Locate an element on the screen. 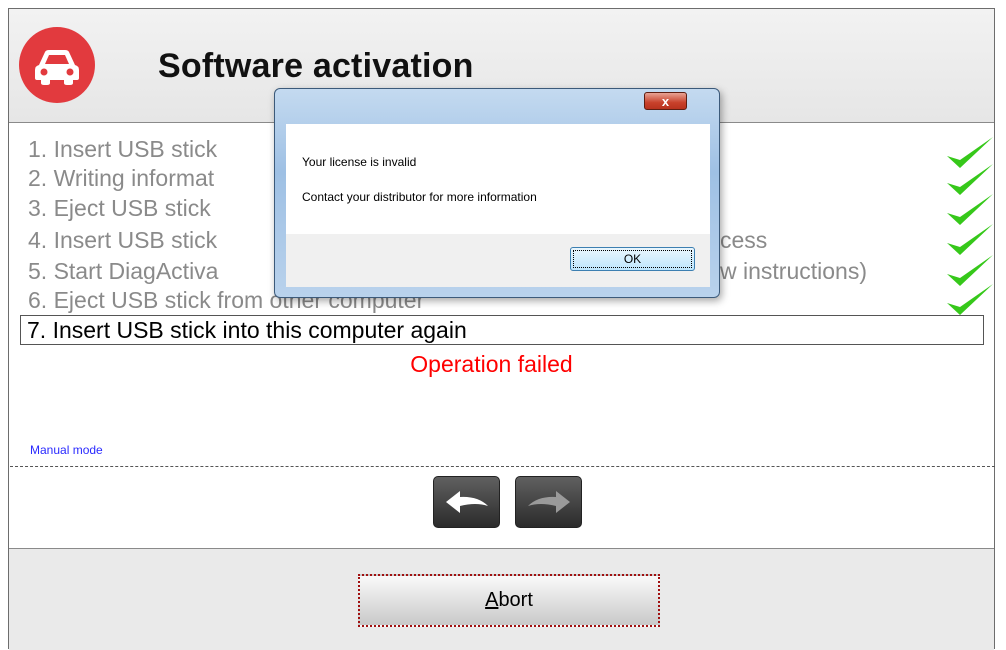  divider is located at coordinates (502, 466).